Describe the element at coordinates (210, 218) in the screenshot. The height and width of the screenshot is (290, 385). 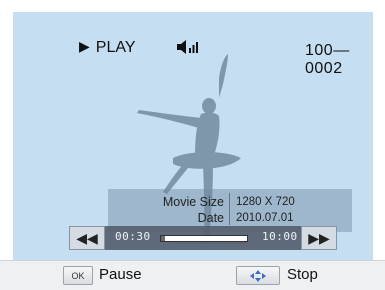
I see `date-label: Date` at that location.